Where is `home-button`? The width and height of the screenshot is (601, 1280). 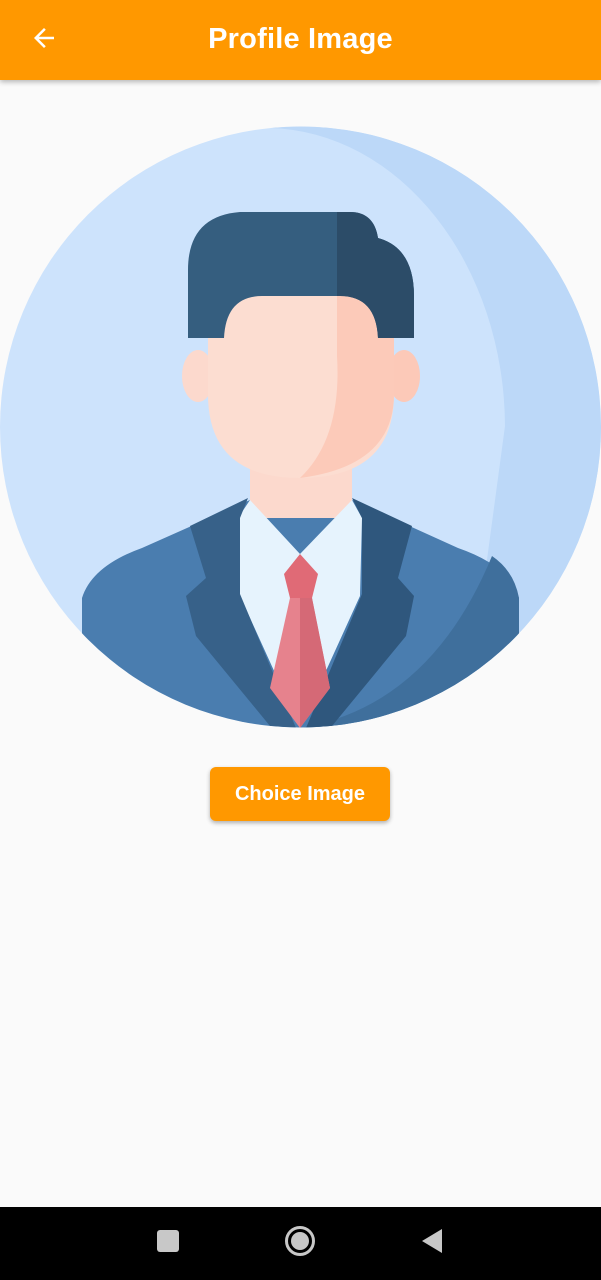 home-button is located at coordinates (300, 1243).